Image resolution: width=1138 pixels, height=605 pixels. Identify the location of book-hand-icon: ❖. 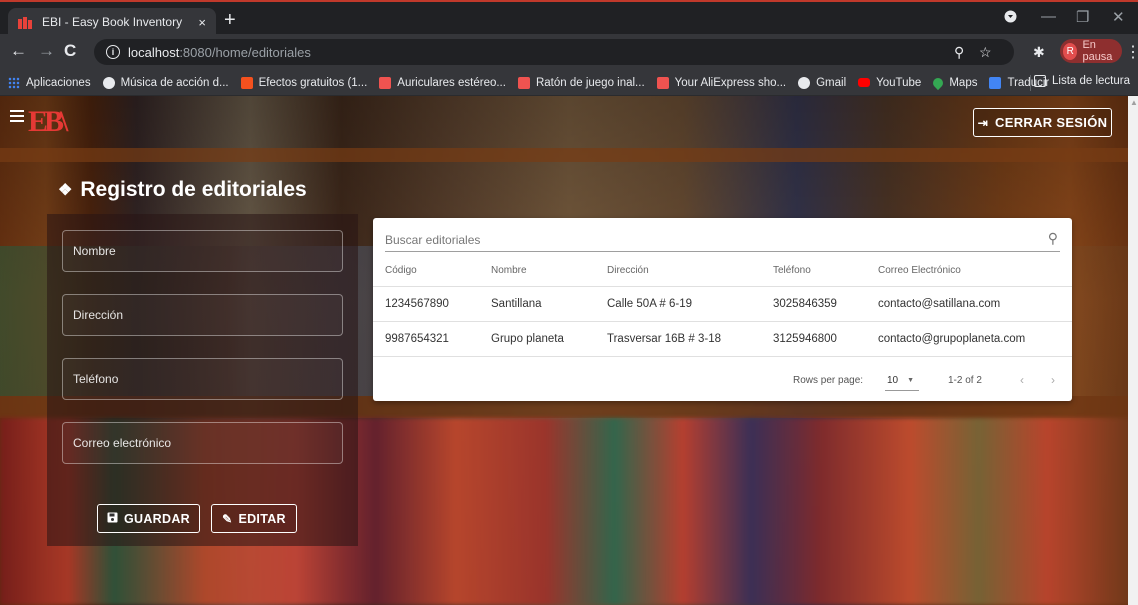
(65, 190).